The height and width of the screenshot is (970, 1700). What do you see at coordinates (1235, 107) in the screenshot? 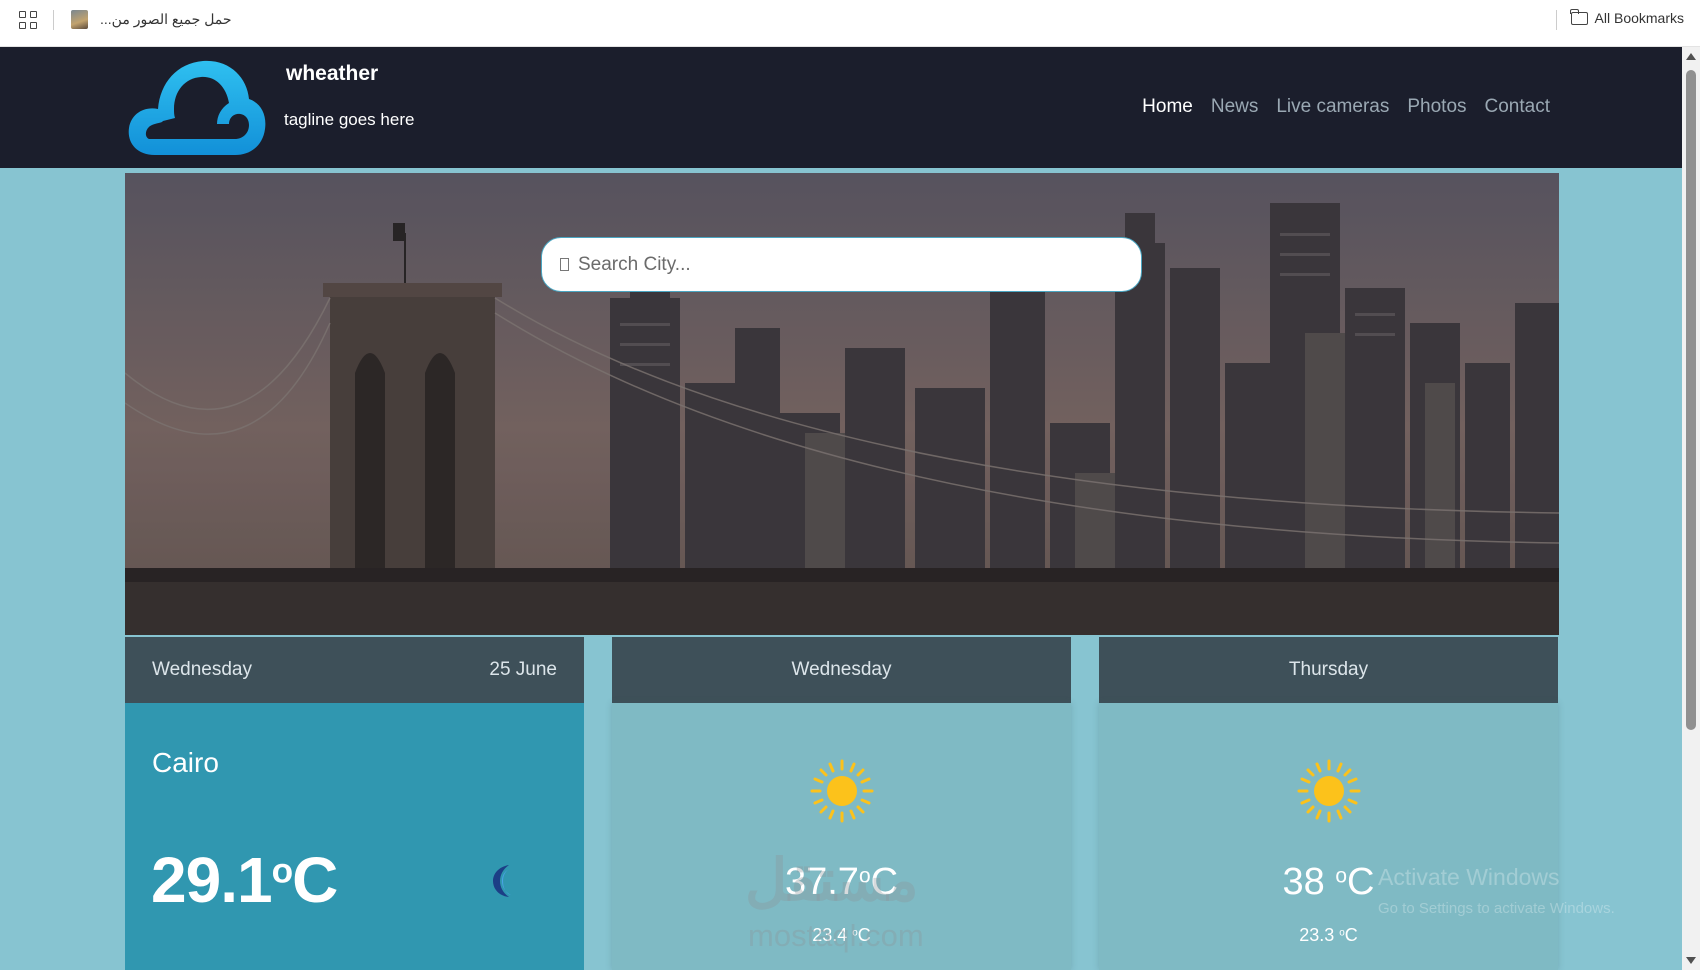
I see `nav-news: News` at bounding box center [1235, 107].